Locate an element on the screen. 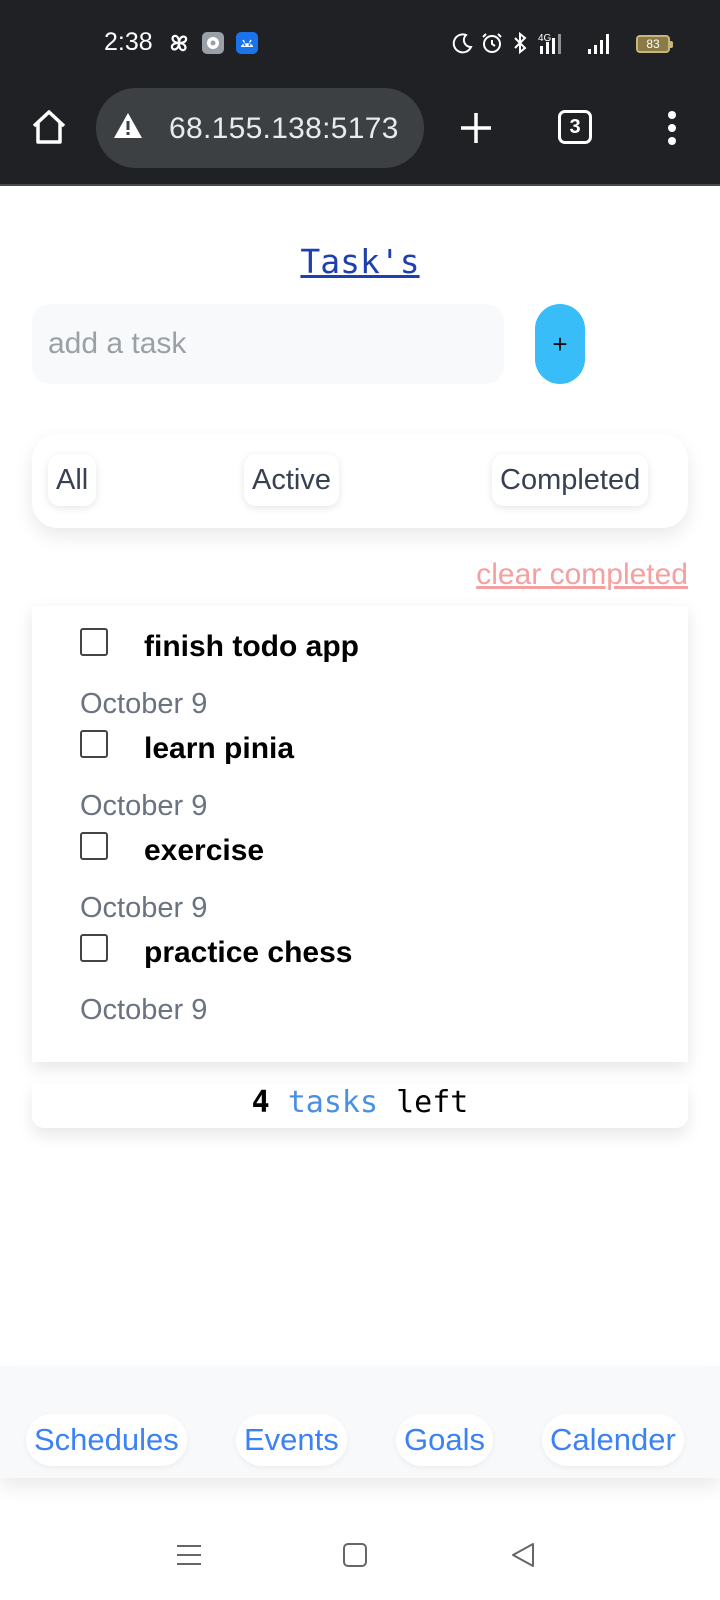  tasks-left-suffix: left is located at coordinates (432, 1102).